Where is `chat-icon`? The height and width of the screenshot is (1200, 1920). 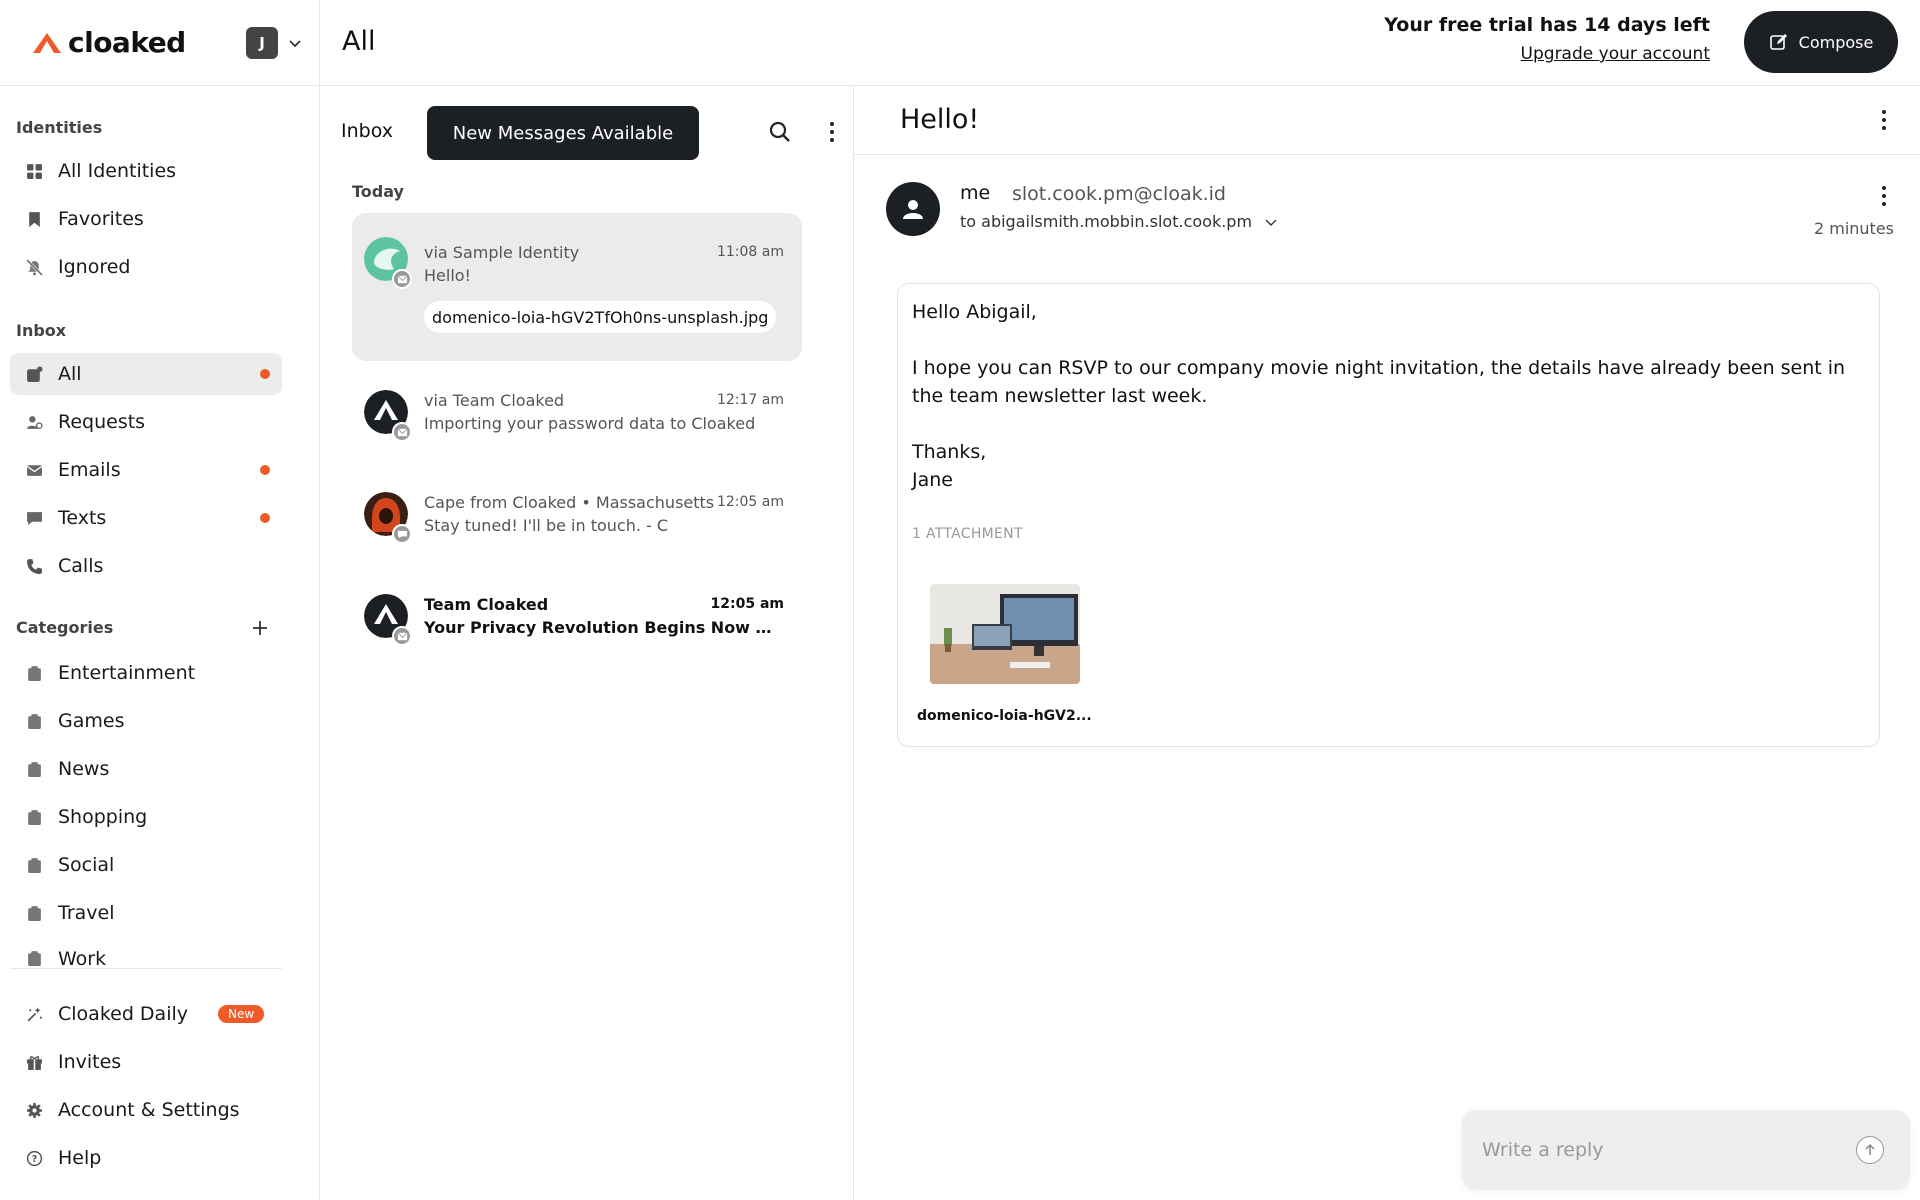
chat-icon is located at coordinates (34, 518).